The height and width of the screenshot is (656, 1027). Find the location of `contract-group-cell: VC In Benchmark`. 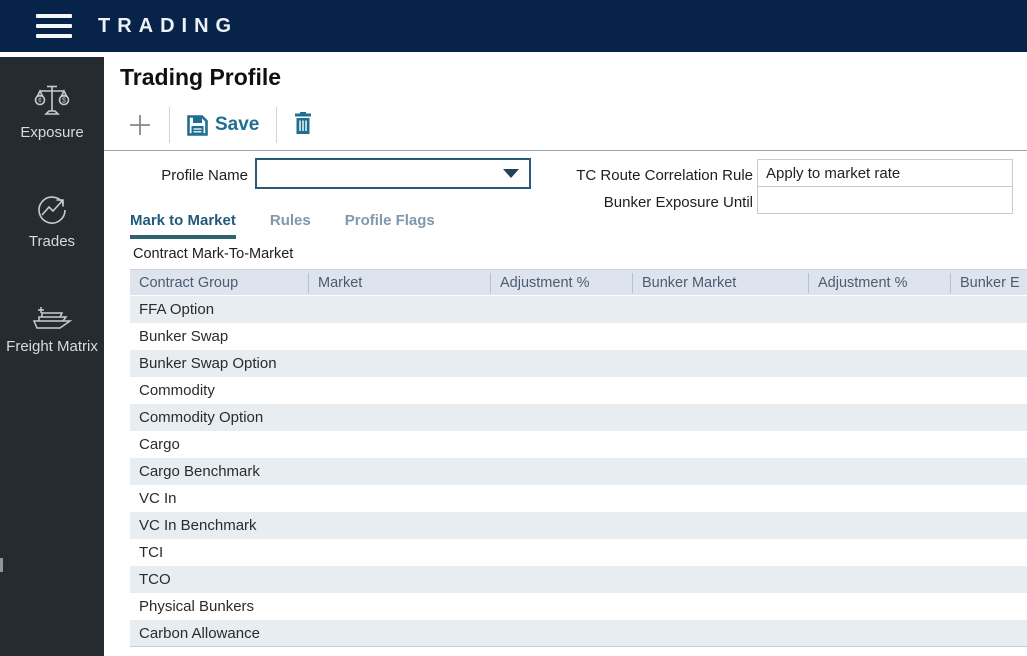

contract-group-cell: VC In Benchmark is located at coordinates (198, 525).